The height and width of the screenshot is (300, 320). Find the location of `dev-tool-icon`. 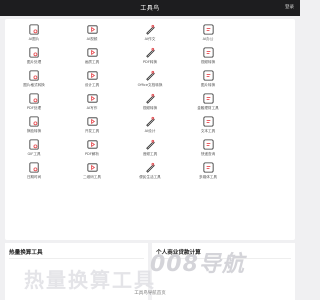

dev-tool-icon is located at coordinates (92, 121).